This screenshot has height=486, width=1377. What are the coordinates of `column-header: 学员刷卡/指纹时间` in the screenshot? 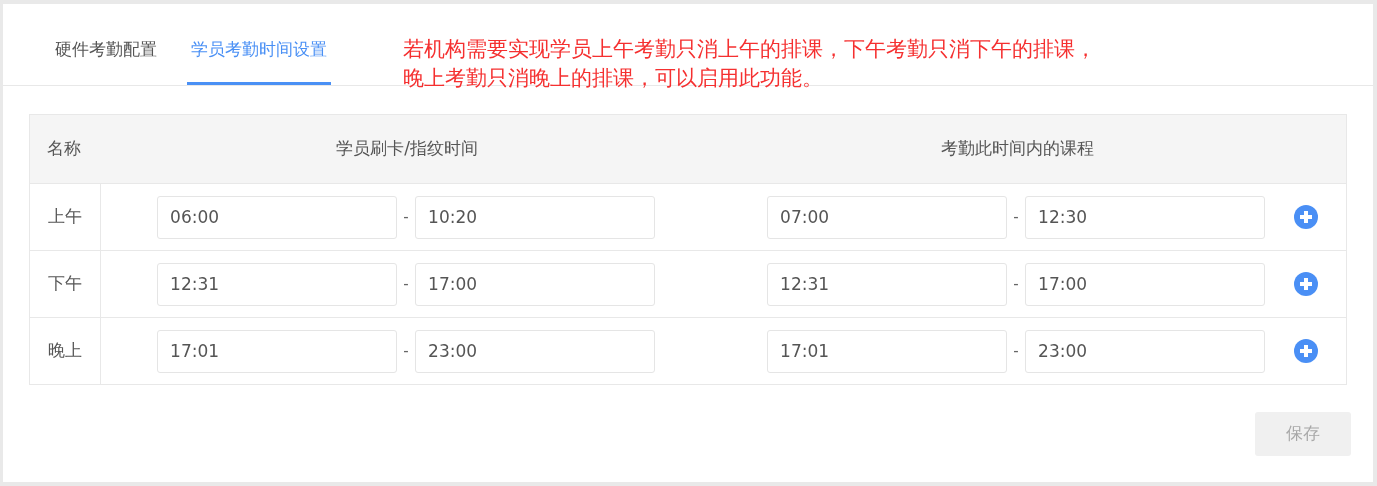 It's located at (407, 148).